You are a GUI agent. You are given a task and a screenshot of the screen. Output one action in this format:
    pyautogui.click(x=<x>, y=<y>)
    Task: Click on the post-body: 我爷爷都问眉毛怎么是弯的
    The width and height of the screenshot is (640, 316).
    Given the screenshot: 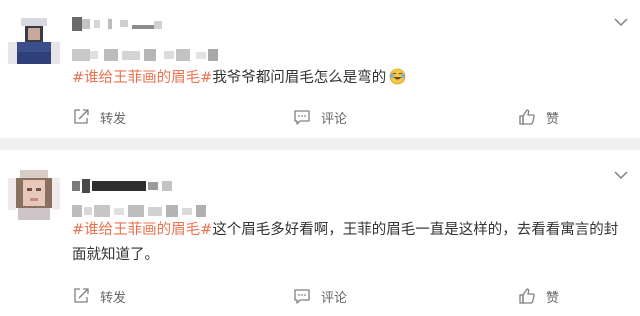 What is the action you would take?
    pyautogui.click(x=299, y=78)
    